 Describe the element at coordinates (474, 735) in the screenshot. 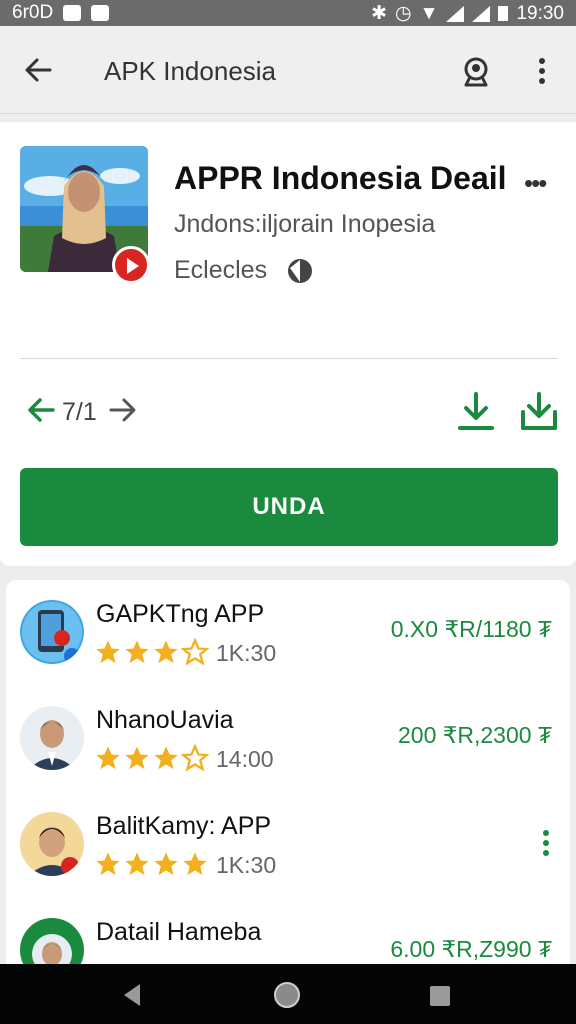

I see `list-item-price: 200 ₹R,2300 ₮` at that location.